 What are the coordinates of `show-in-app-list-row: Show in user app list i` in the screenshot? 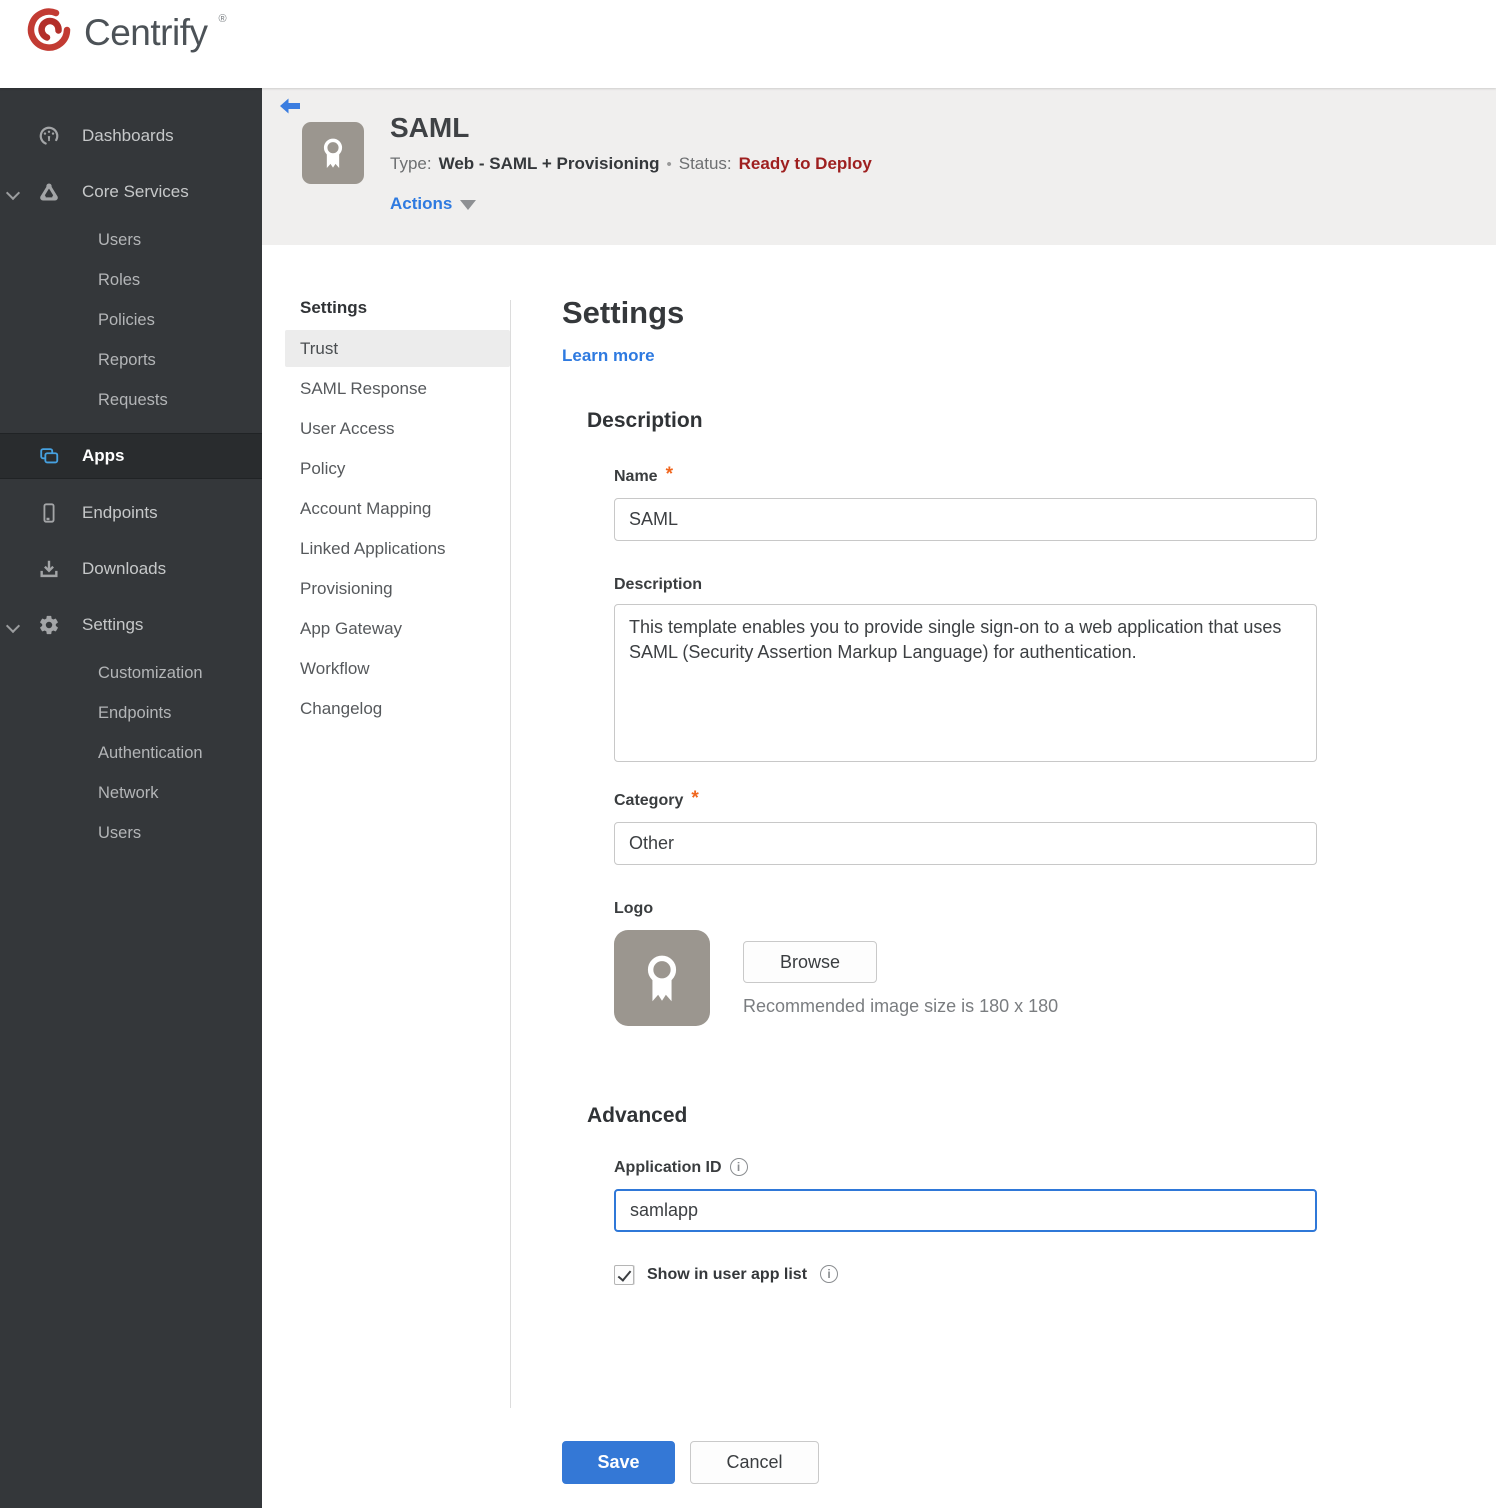 It's located at (968, 1275).